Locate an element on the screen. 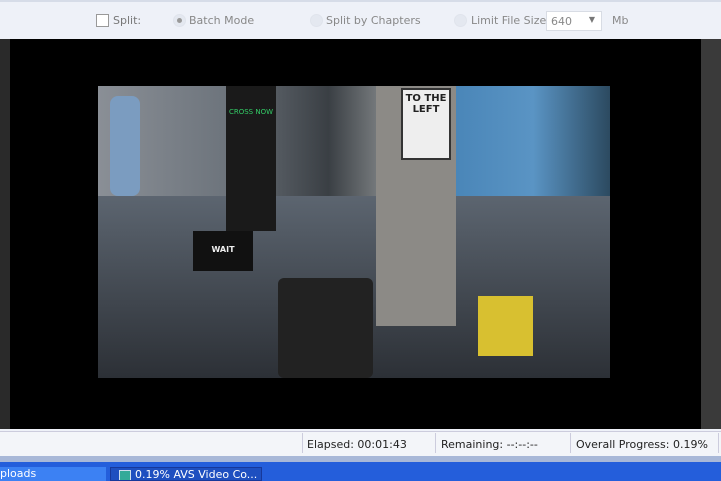 The width and height of the screenshot is (721, 481). split-checkbox is located at coordinates (102, 20).